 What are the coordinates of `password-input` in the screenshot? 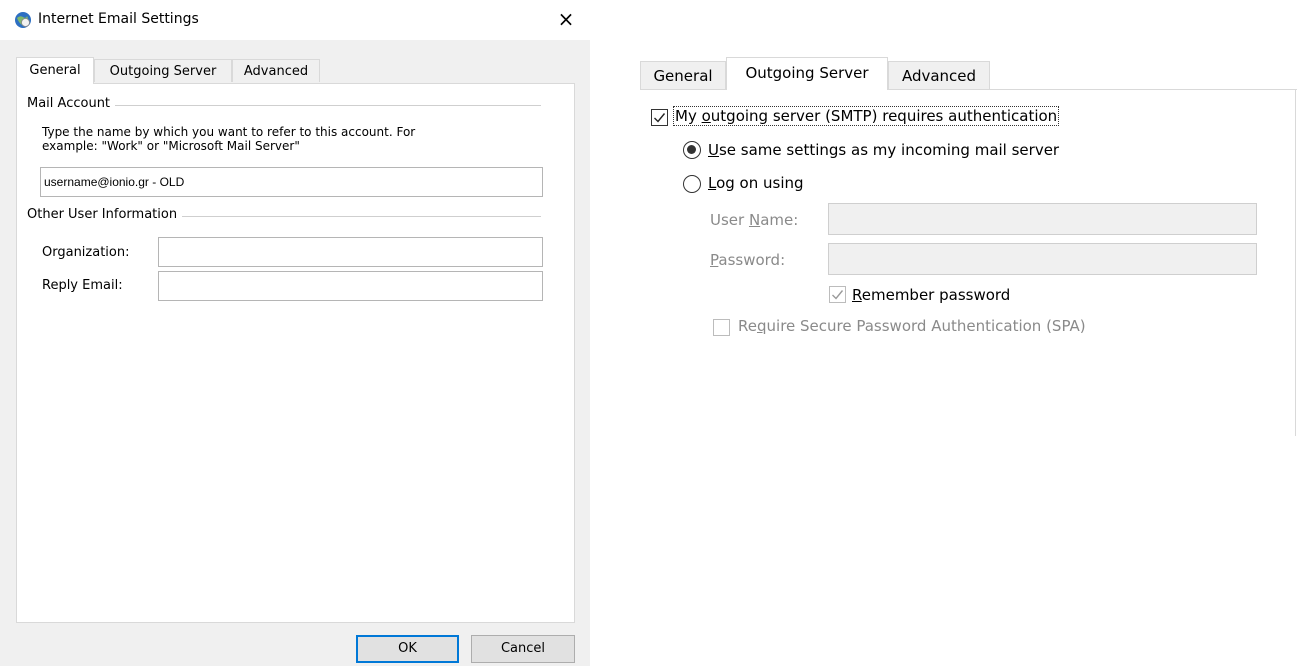 It's located at (1042, 259).